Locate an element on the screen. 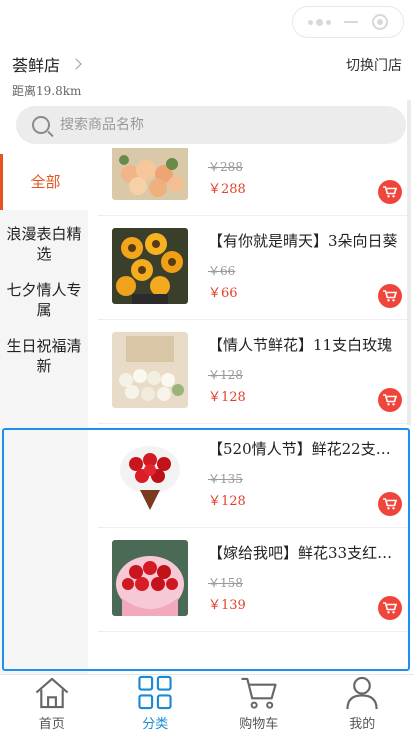 The width and height of the screenshot is (414, 736). product-original-price: ￥128 is located at coordinates (225, 375).